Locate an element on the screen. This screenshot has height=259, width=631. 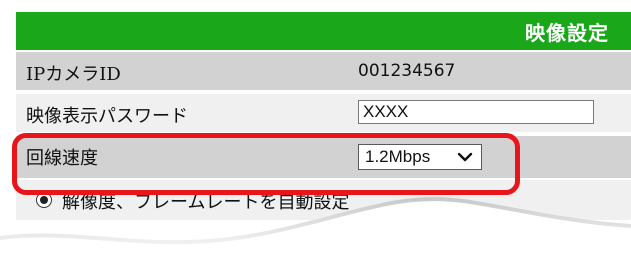
password-input: XXXX is located at coordinates (476, 112).